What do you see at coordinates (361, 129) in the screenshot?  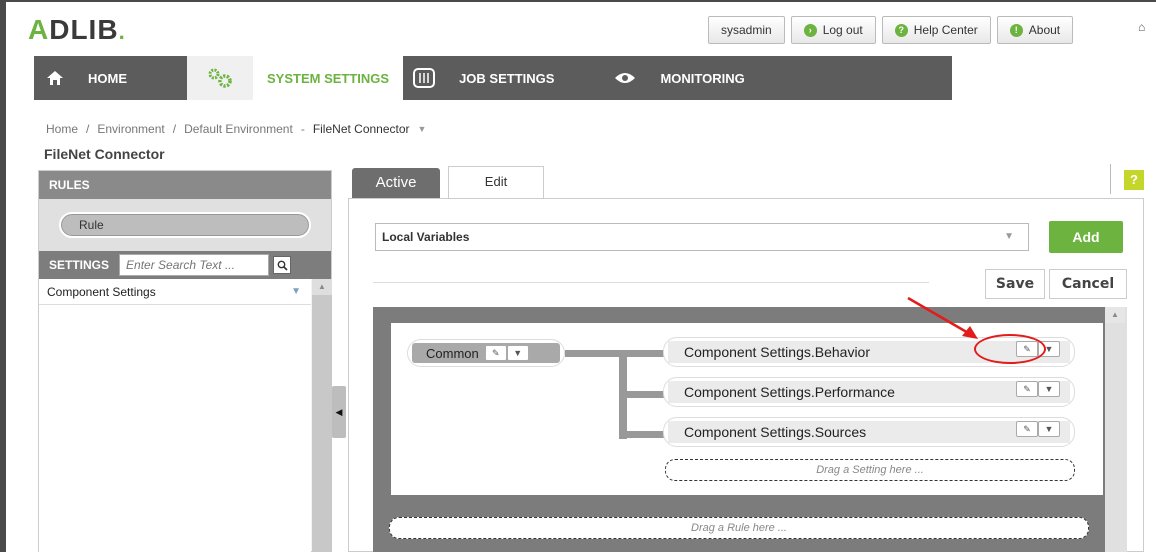 I see `breadcrumb-current: FileNet Connector` at bounding box center [361, 129].